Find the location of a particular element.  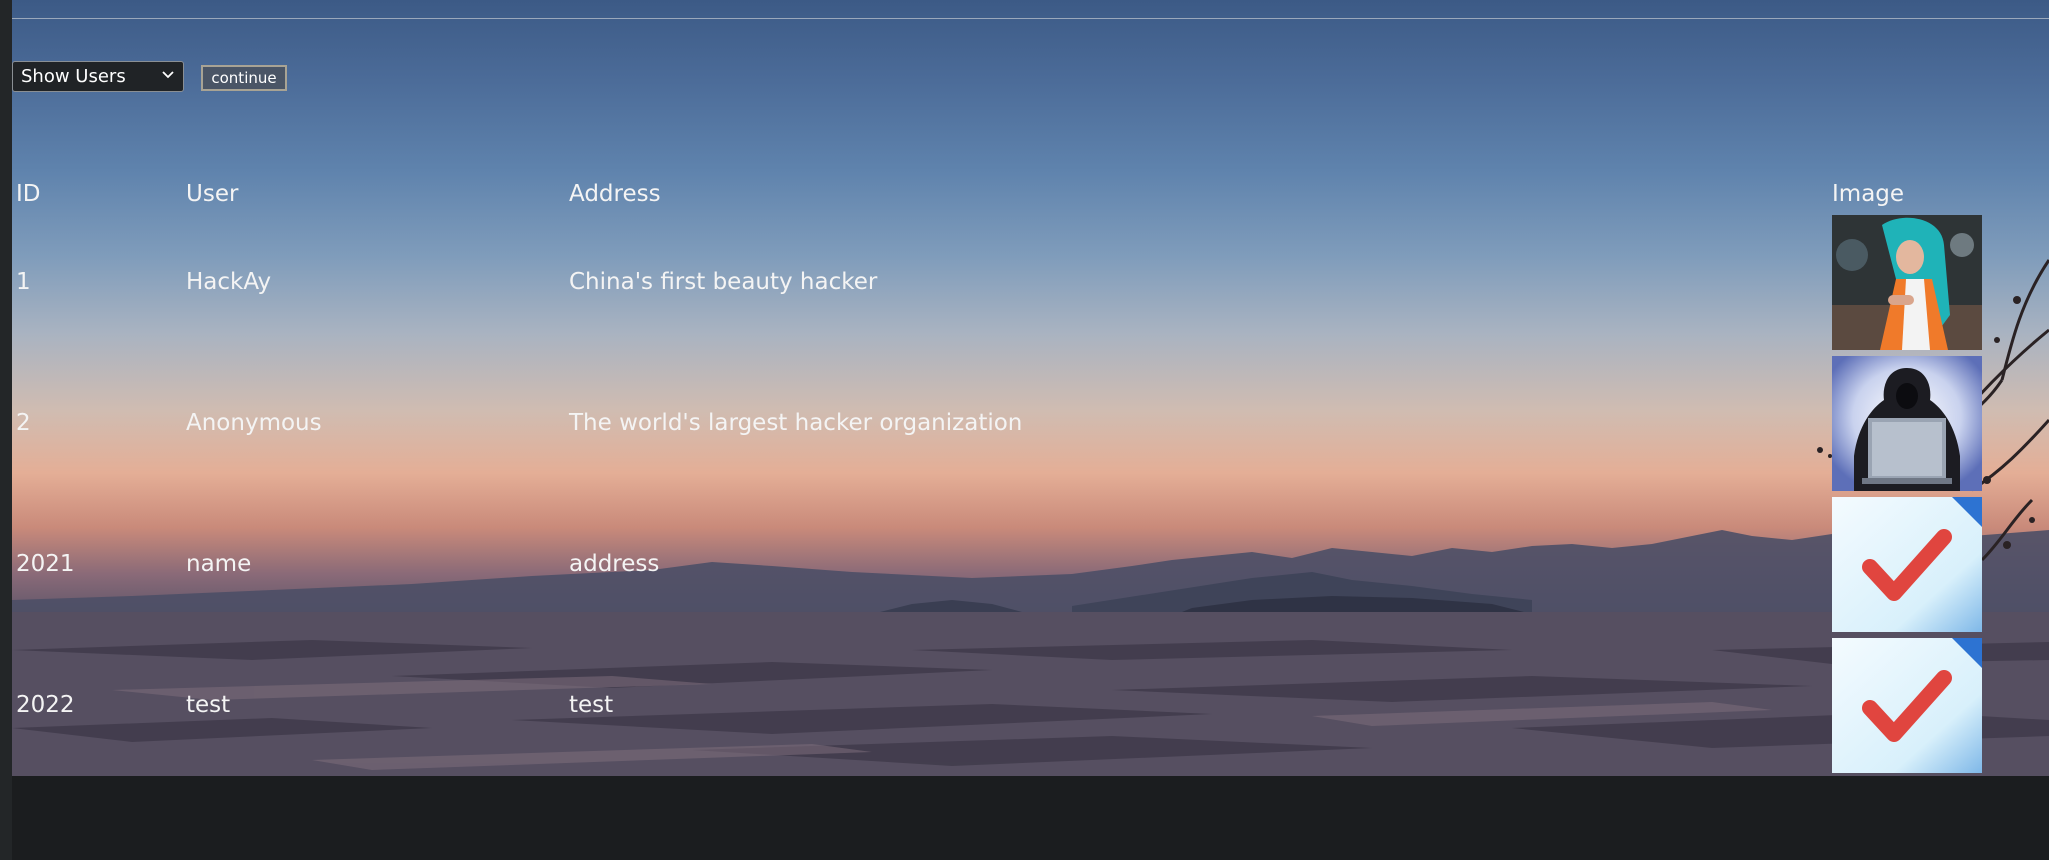

view-select: Show Users is located at coordinates (98, 76).